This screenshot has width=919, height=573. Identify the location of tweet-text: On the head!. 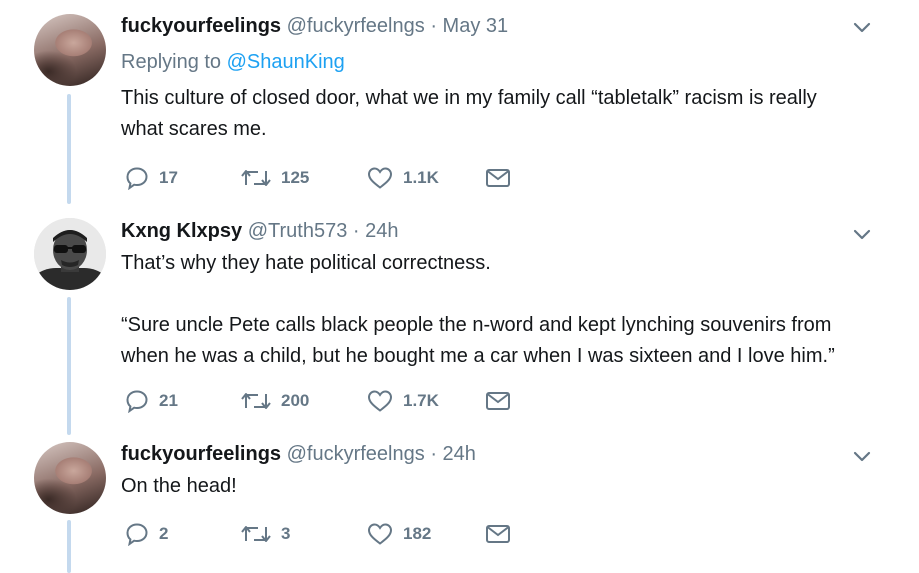
(501, 486).